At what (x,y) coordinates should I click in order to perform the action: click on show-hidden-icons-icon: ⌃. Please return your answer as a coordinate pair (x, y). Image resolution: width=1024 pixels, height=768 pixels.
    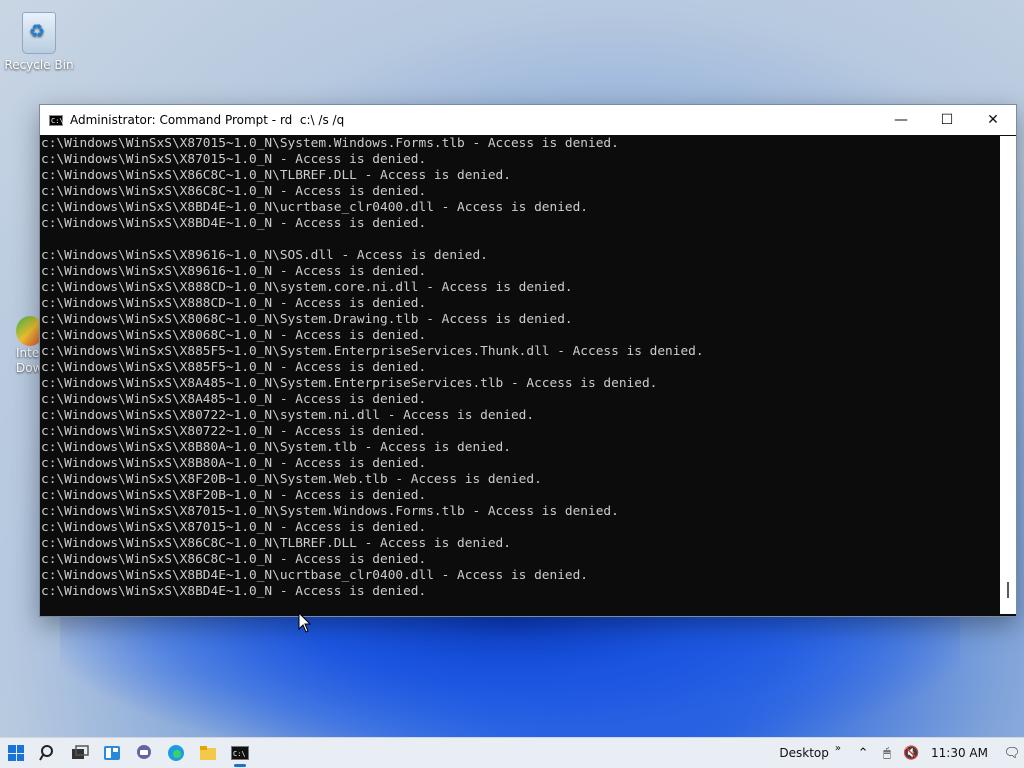
    Looking at the image, I should click on (863, 753).